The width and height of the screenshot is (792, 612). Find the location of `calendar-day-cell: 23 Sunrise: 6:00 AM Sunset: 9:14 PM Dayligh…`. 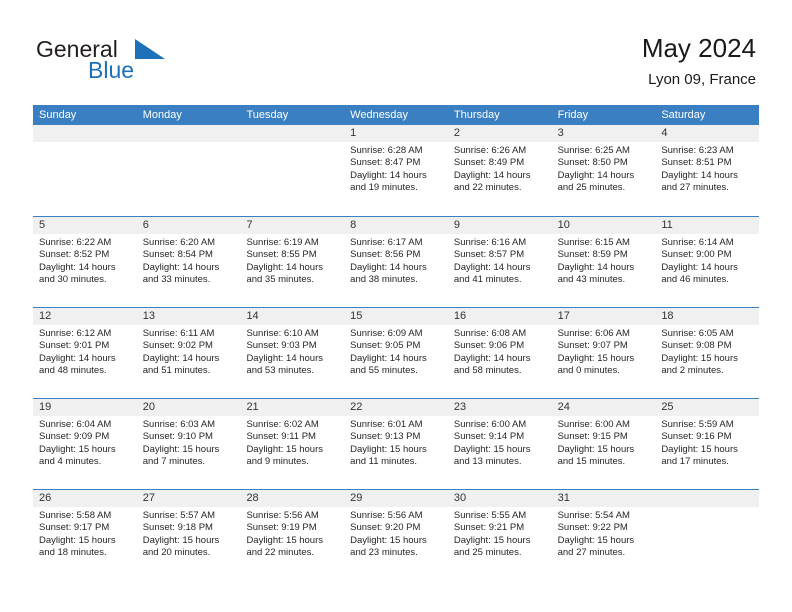

calendar-day-cell: 23 Sunrise: 6:00 AM Sunset: 9:14 PM Dayligh… is located at coordinates (499, 444).